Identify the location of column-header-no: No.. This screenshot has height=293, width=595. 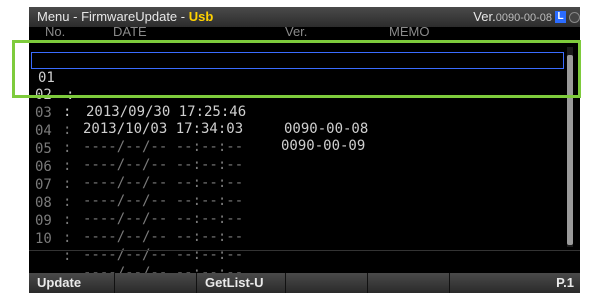
(55, 31).